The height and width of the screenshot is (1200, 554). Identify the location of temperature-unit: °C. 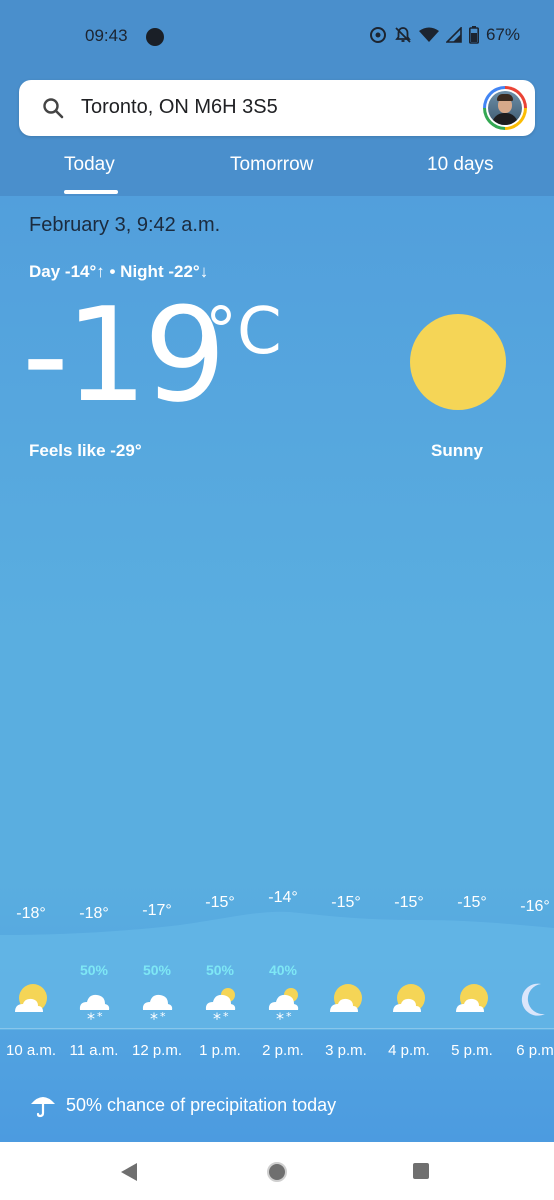
(243, 332).